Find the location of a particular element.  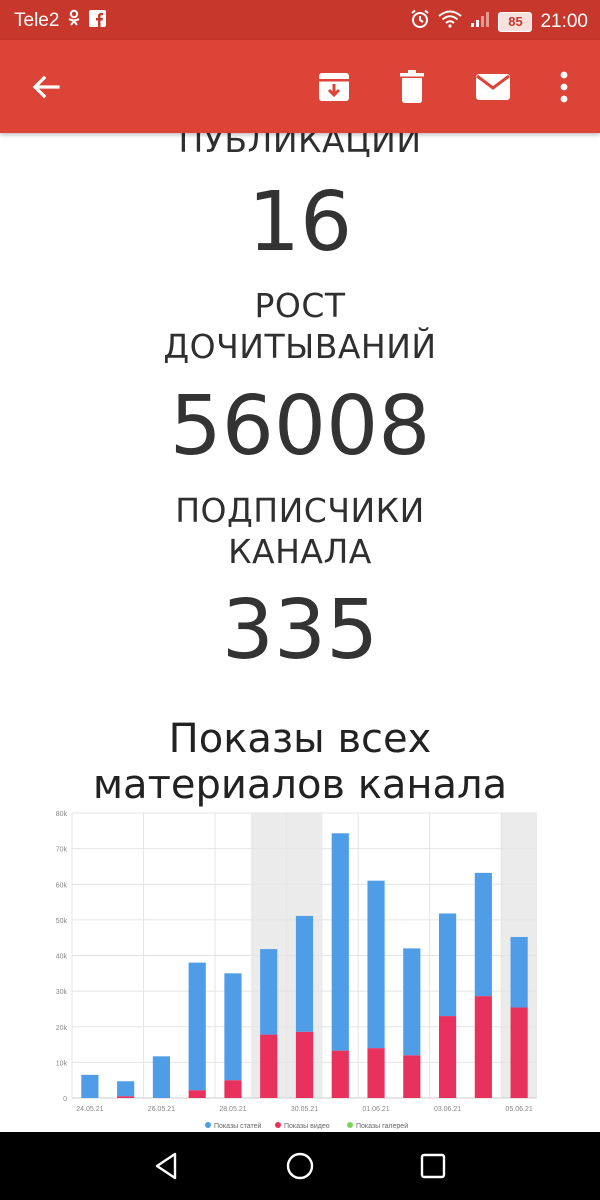

battery-indicator: 85 is located at coordinates (515, 22).